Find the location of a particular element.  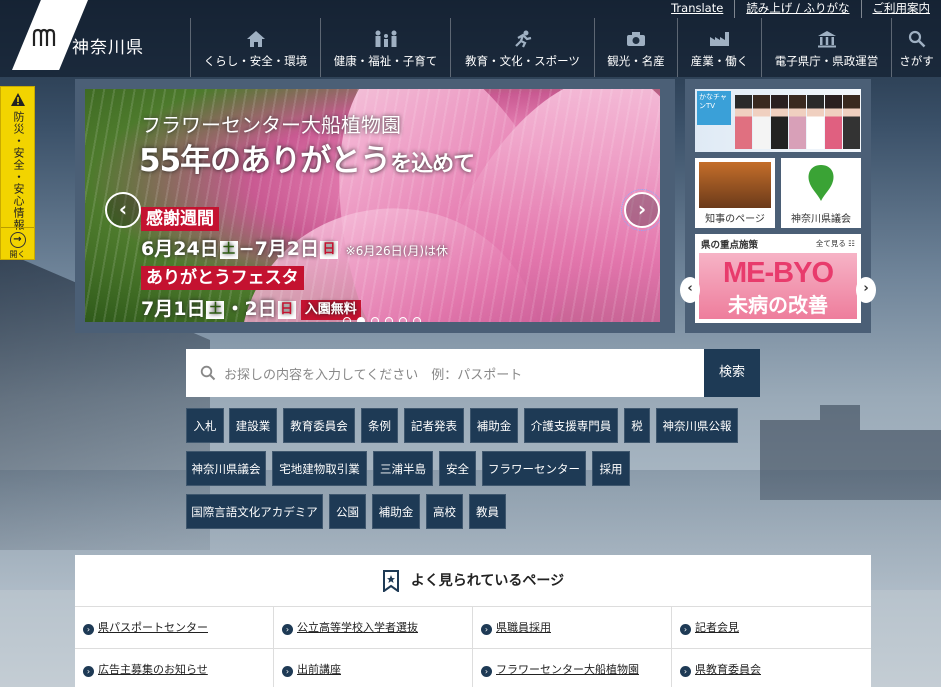

banner-next-button: › is located at coordinates (866, 290).